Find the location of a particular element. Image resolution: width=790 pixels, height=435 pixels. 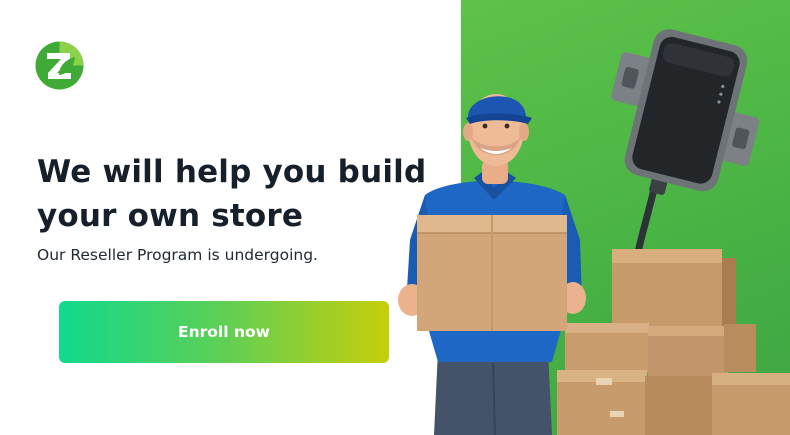

brand-logo-z-leaf-icon is located at coordinates (59, 65).